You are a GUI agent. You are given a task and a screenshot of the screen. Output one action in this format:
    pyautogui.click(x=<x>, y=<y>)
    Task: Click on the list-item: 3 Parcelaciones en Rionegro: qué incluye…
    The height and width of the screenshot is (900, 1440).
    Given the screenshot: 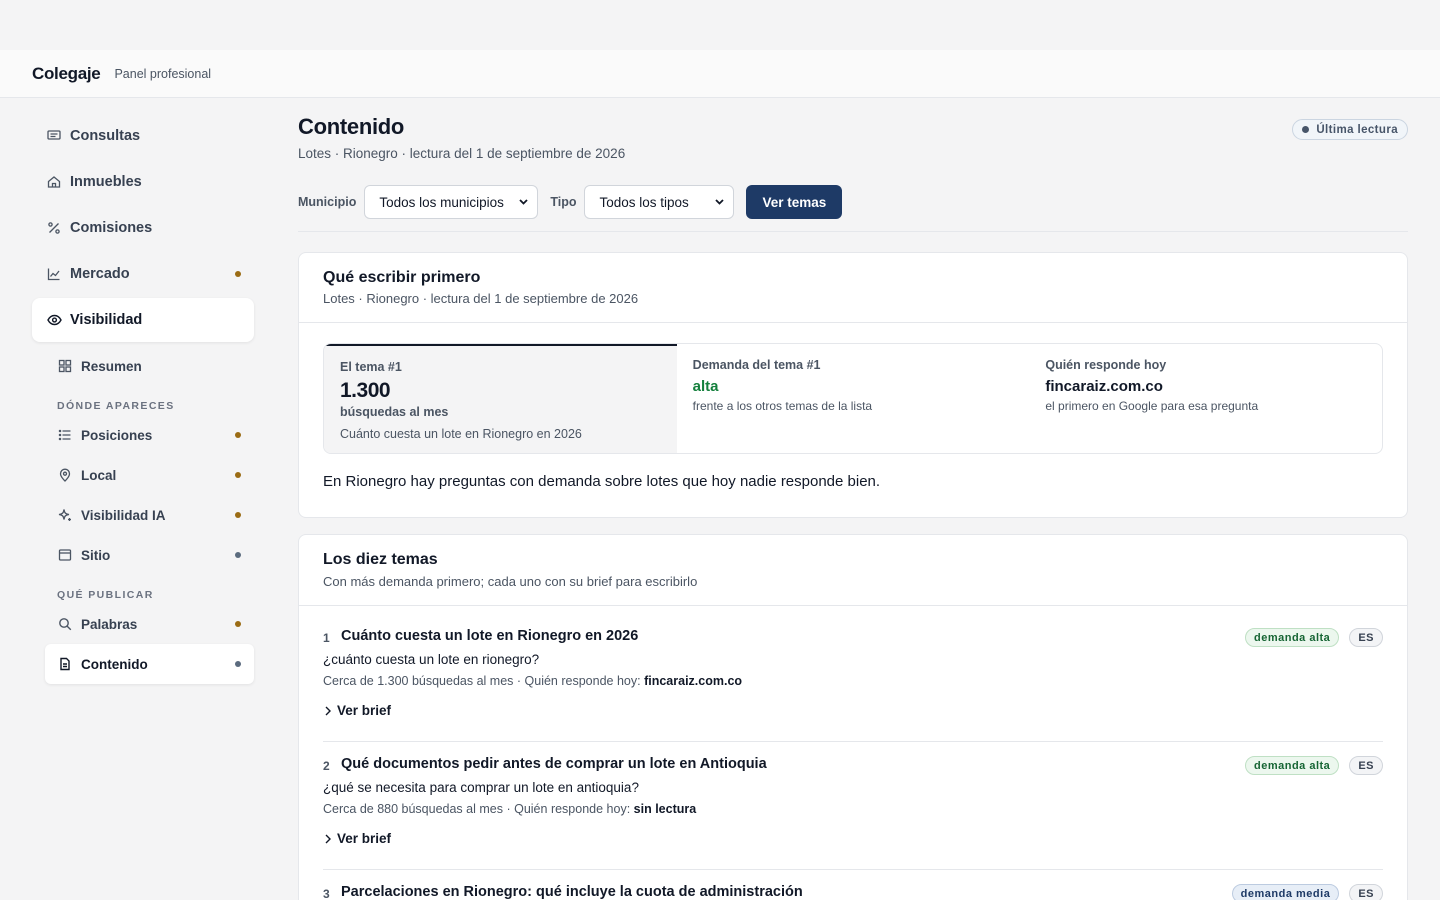 What is the action you would take?
    pyautogui.click(x=853, y=892)
    